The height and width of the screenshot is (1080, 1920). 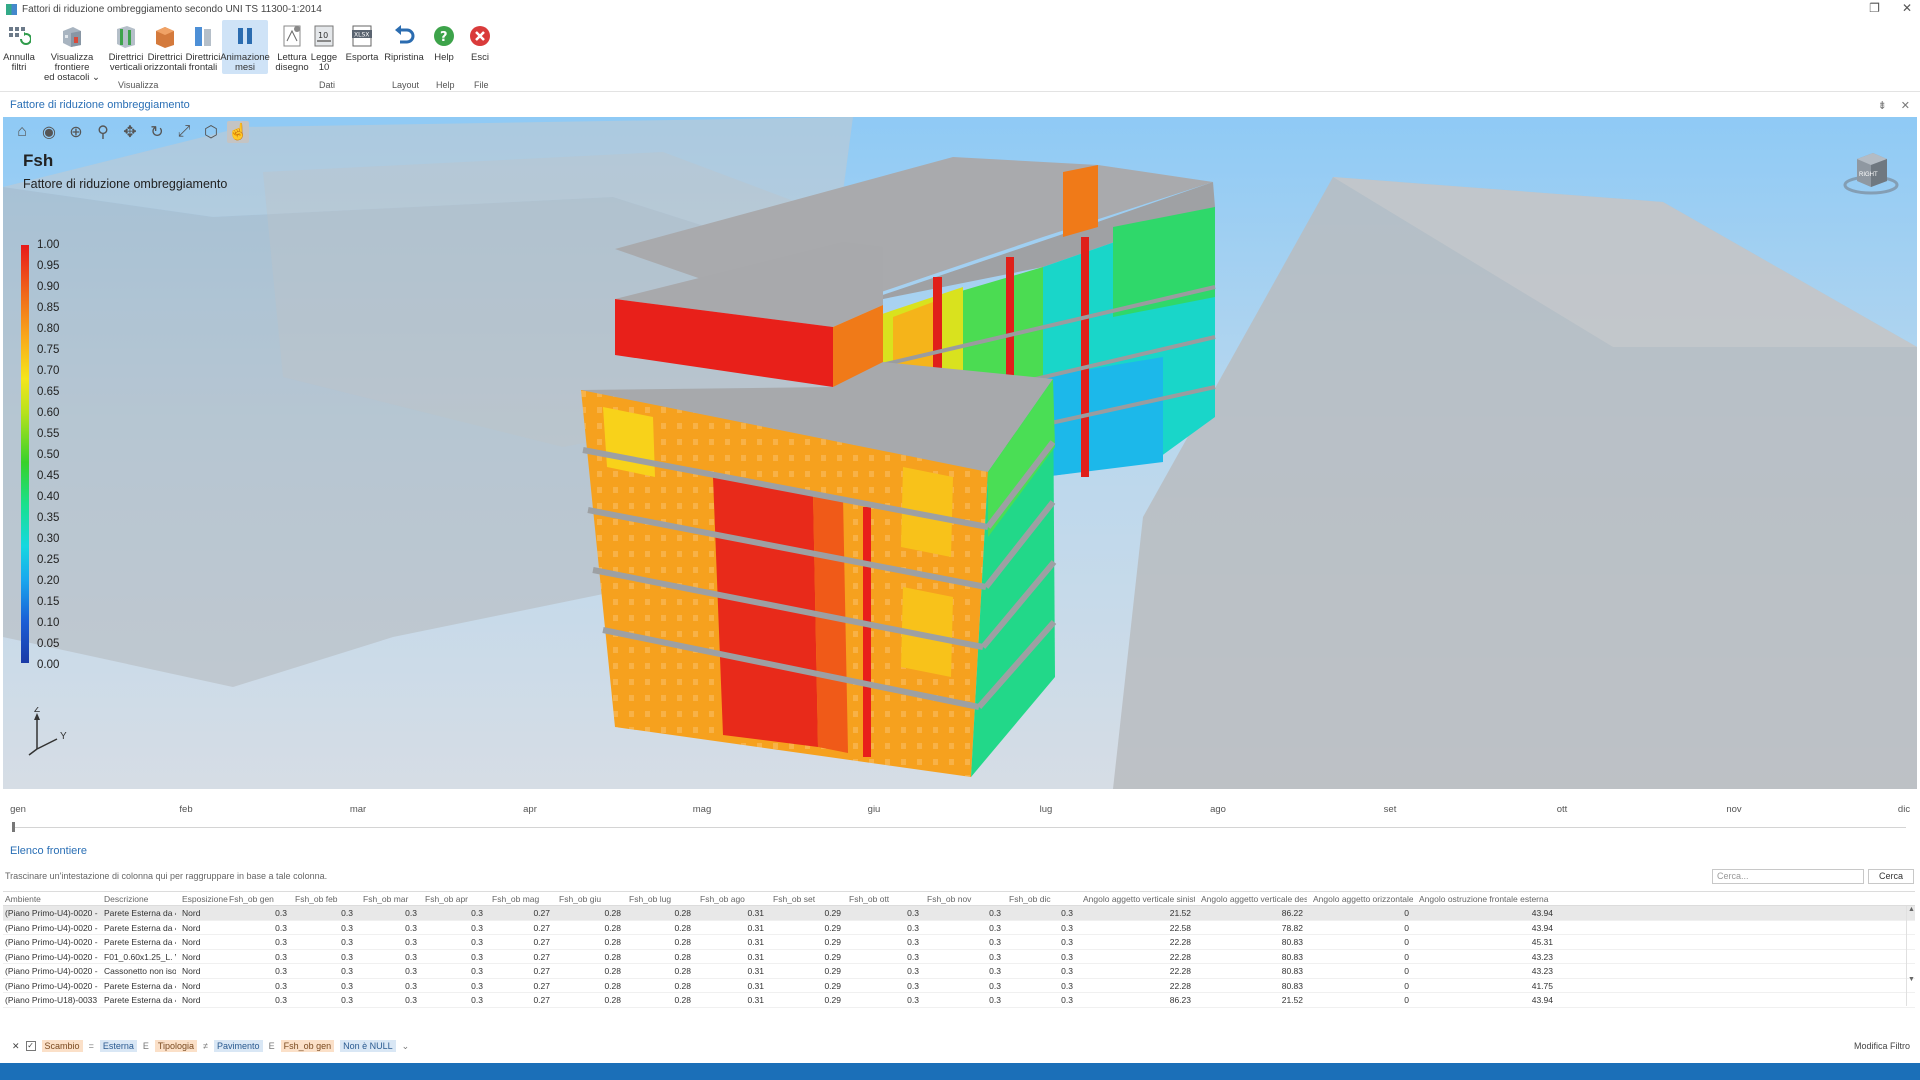 What do you see at coordinates (1911, 956) in the screenshot?
I see `grid-scrollbar: ▲ ▼` at bounding box center [1911, 956].